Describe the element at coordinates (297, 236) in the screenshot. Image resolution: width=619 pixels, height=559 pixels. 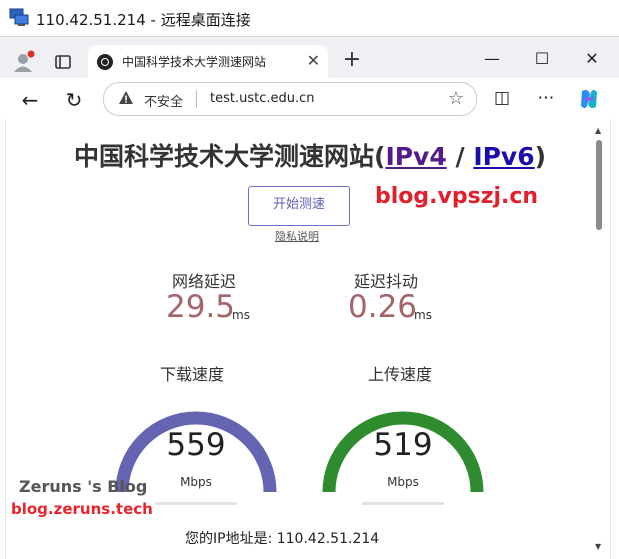
I see `privacy-link: 隐私说明` at that location.